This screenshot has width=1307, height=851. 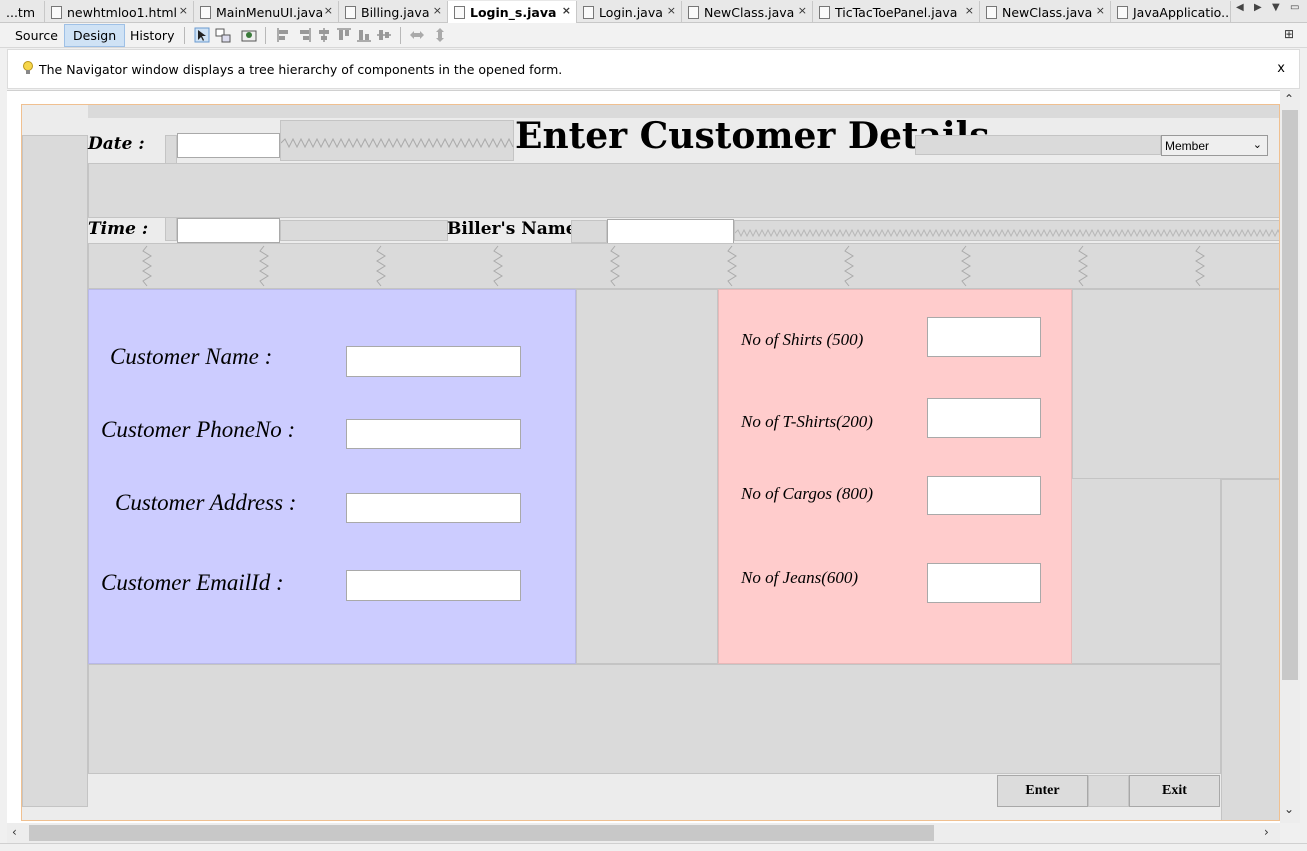 I want to click on design-button: Design, so click(x=95, y=35).